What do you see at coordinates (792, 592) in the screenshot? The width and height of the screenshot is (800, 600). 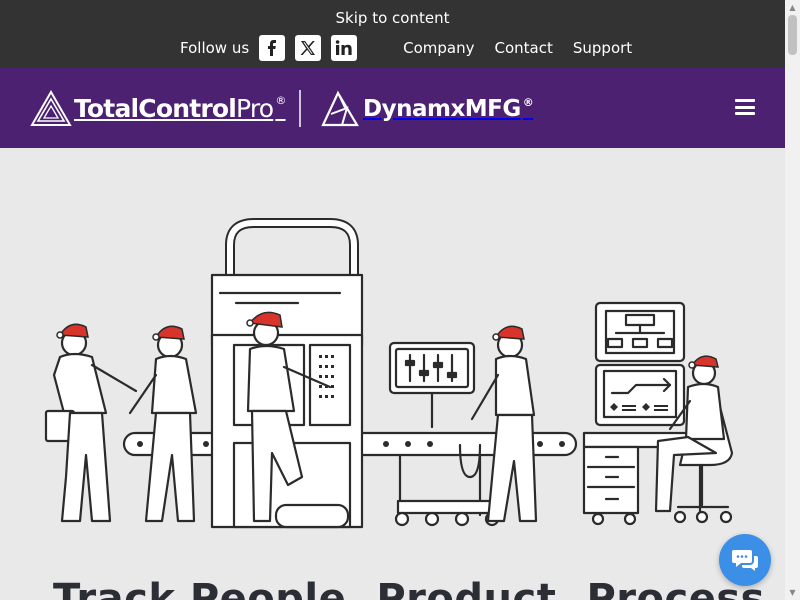 I see `scroll-down-arrow-icon: ▼` at bounding box center [792, 592].